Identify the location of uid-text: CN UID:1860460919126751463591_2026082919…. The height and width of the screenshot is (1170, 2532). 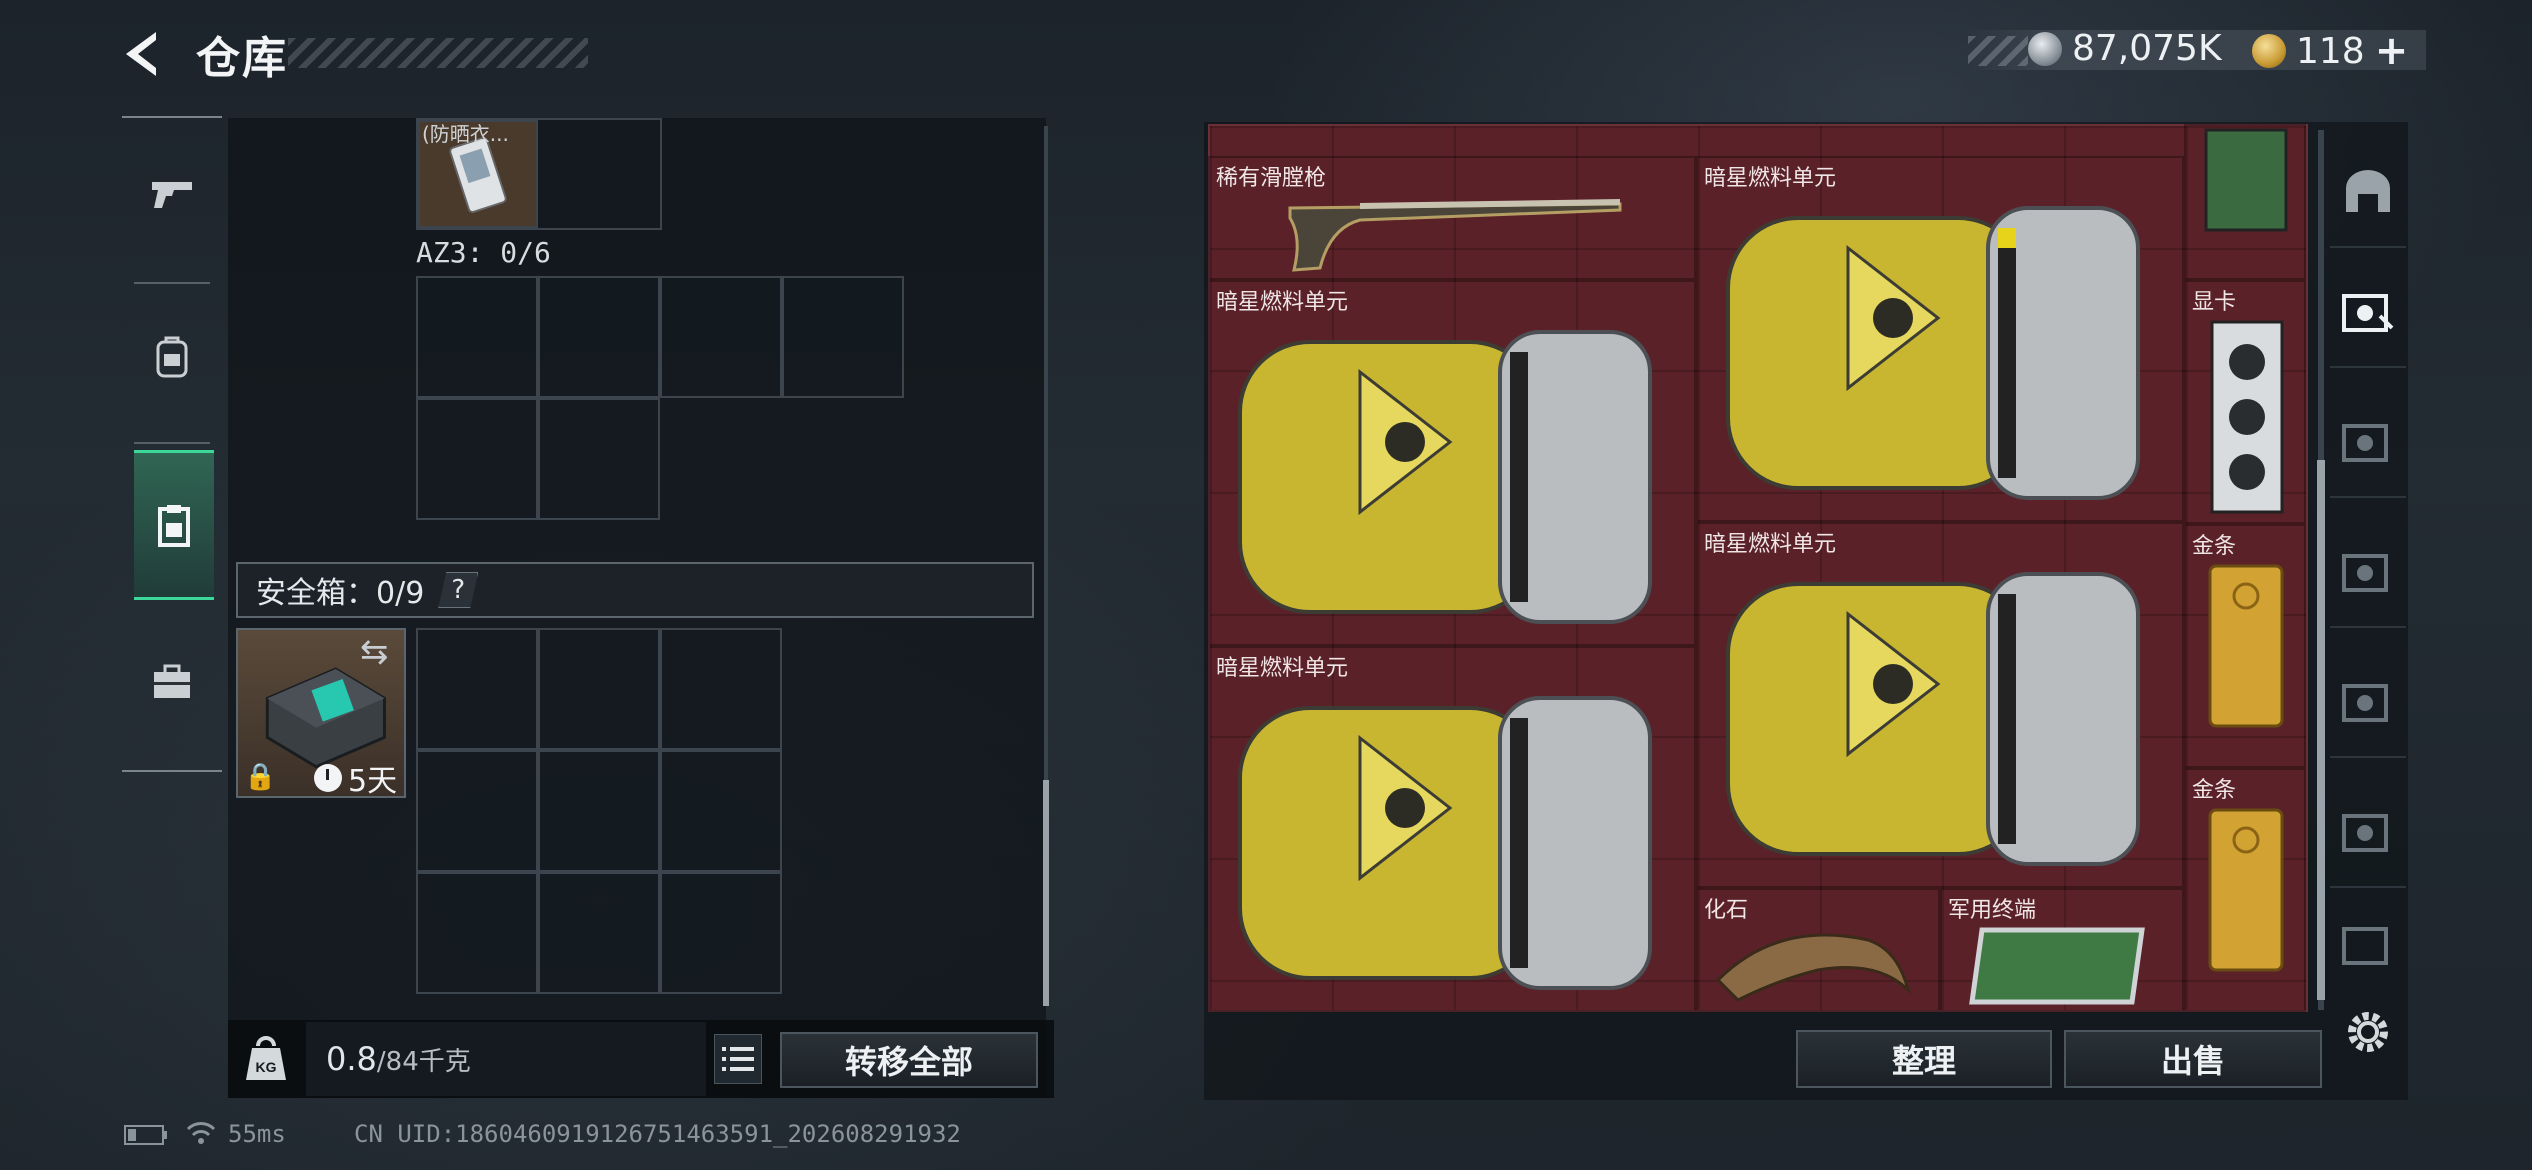
(657, 1134).